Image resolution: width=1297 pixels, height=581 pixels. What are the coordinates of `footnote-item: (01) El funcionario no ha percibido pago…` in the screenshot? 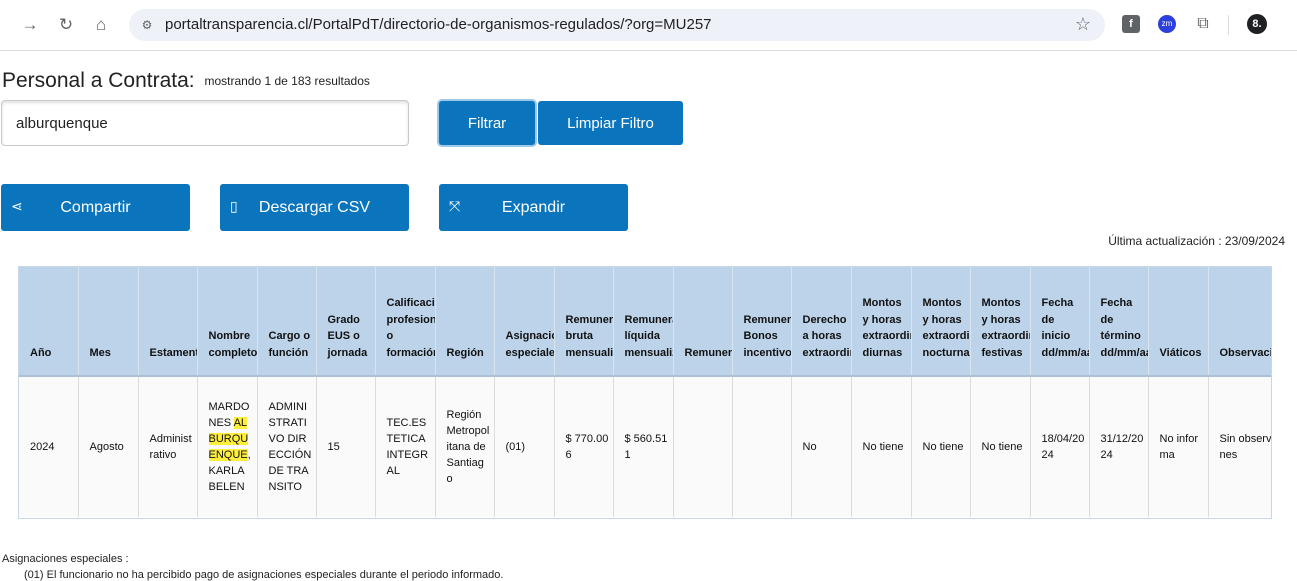 It's located at (264, 575).